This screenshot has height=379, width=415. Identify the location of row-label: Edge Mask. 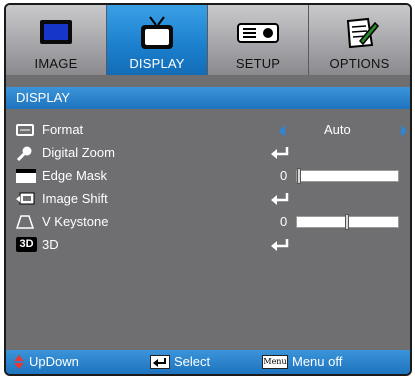
(75, 175).